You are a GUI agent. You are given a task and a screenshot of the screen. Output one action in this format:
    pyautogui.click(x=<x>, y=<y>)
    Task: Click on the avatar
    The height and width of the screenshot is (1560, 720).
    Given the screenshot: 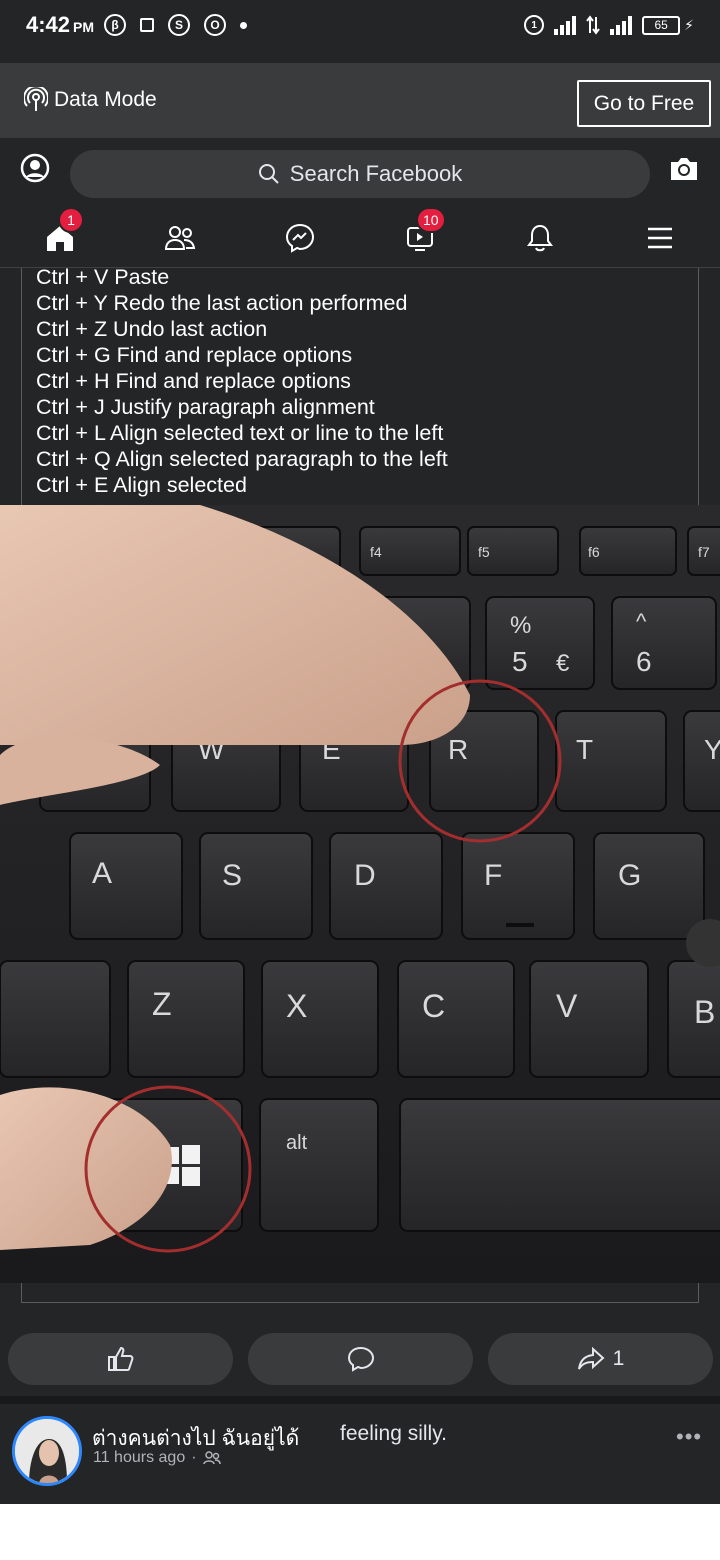 What is the action you would take?
    pyautogui.click(x=47, y=1451)
    